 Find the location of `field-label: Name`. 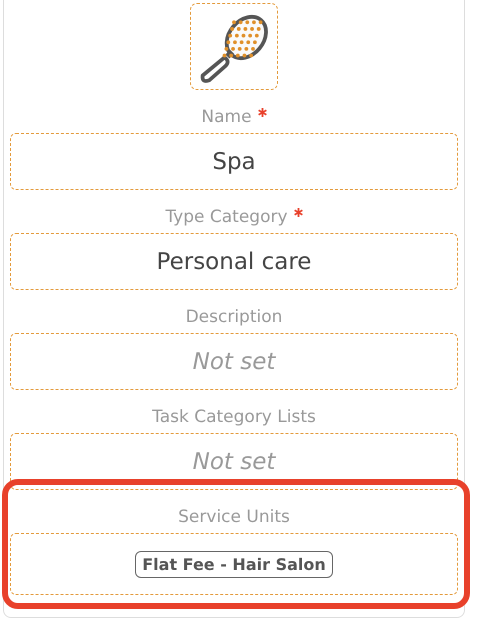

field-label: Name is located at coordinates (226, 117).